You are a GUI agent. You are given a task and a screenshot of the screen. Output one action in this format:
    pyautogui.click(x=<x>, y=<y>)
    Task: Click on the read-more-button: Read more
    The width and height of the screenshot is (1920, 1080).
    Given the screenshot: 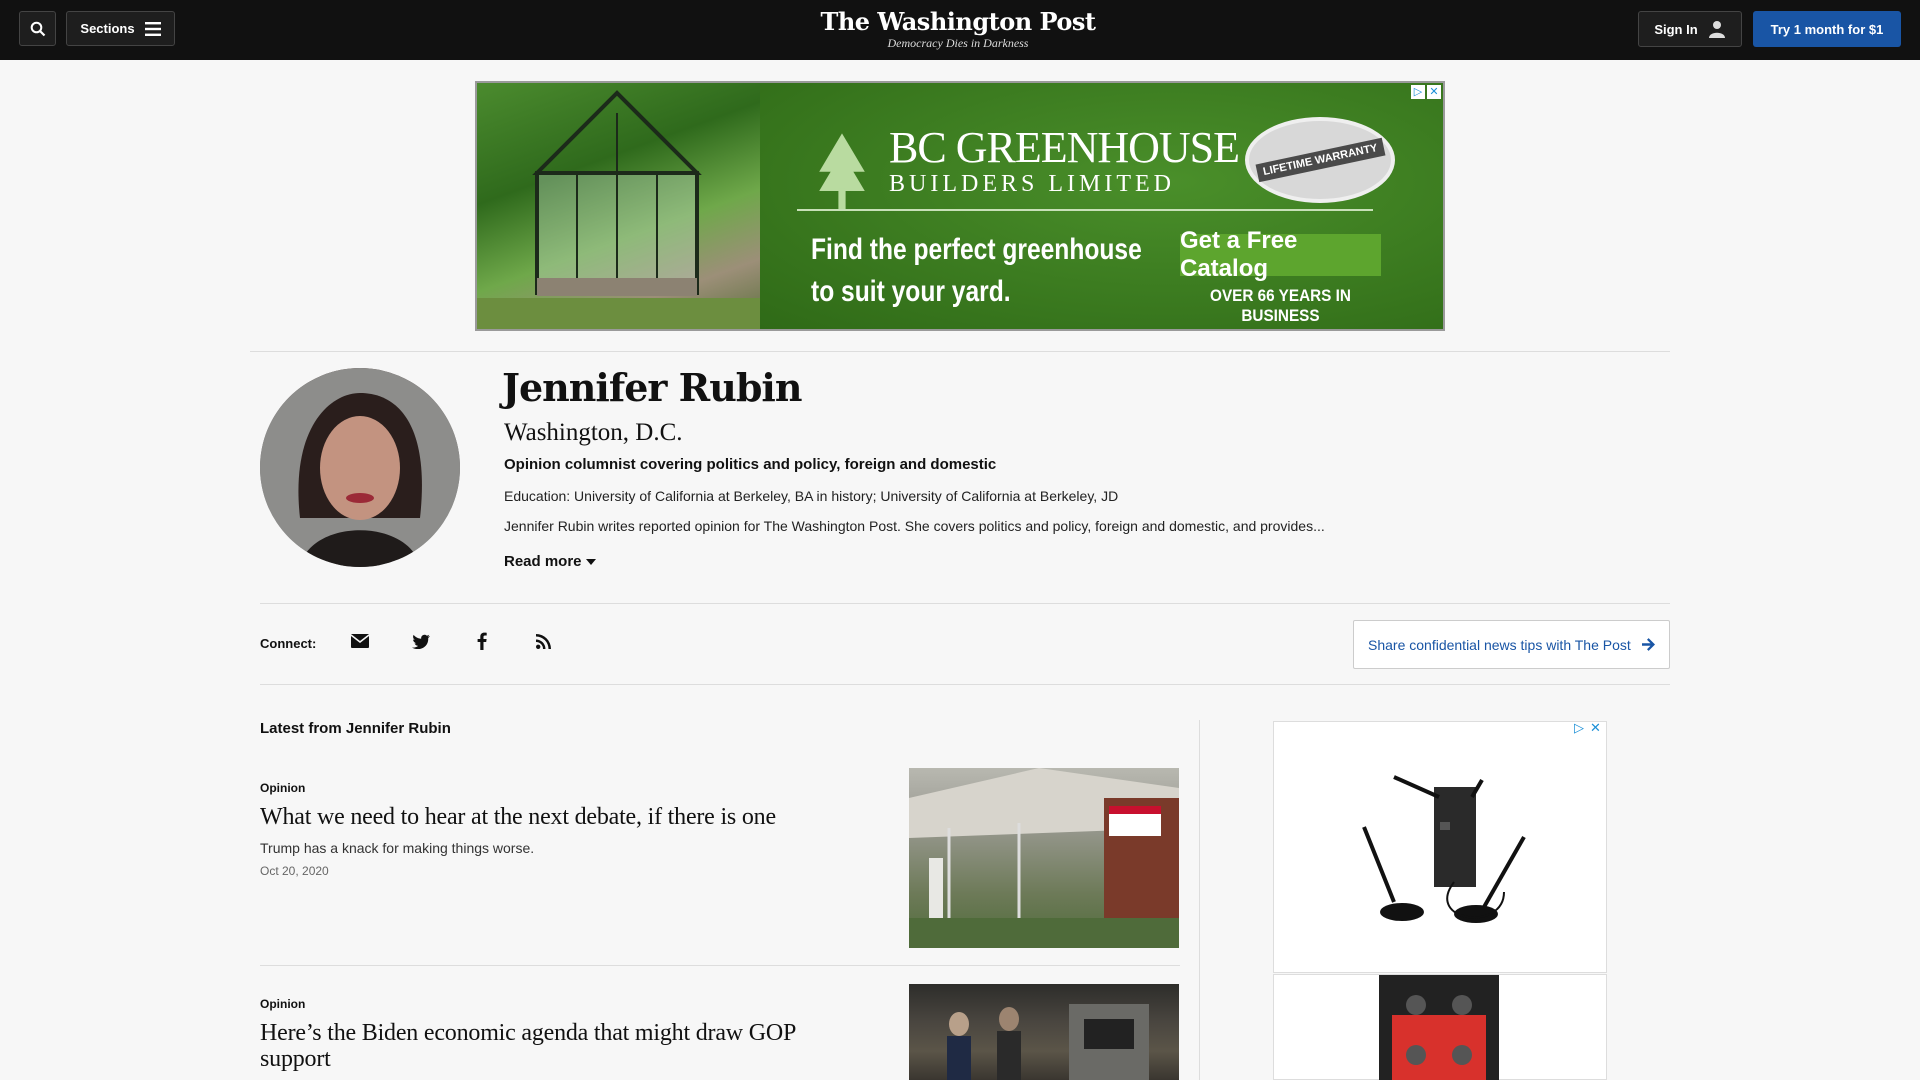 What is the action you would take?
    pyautogui.click(x=550, y=562)
    